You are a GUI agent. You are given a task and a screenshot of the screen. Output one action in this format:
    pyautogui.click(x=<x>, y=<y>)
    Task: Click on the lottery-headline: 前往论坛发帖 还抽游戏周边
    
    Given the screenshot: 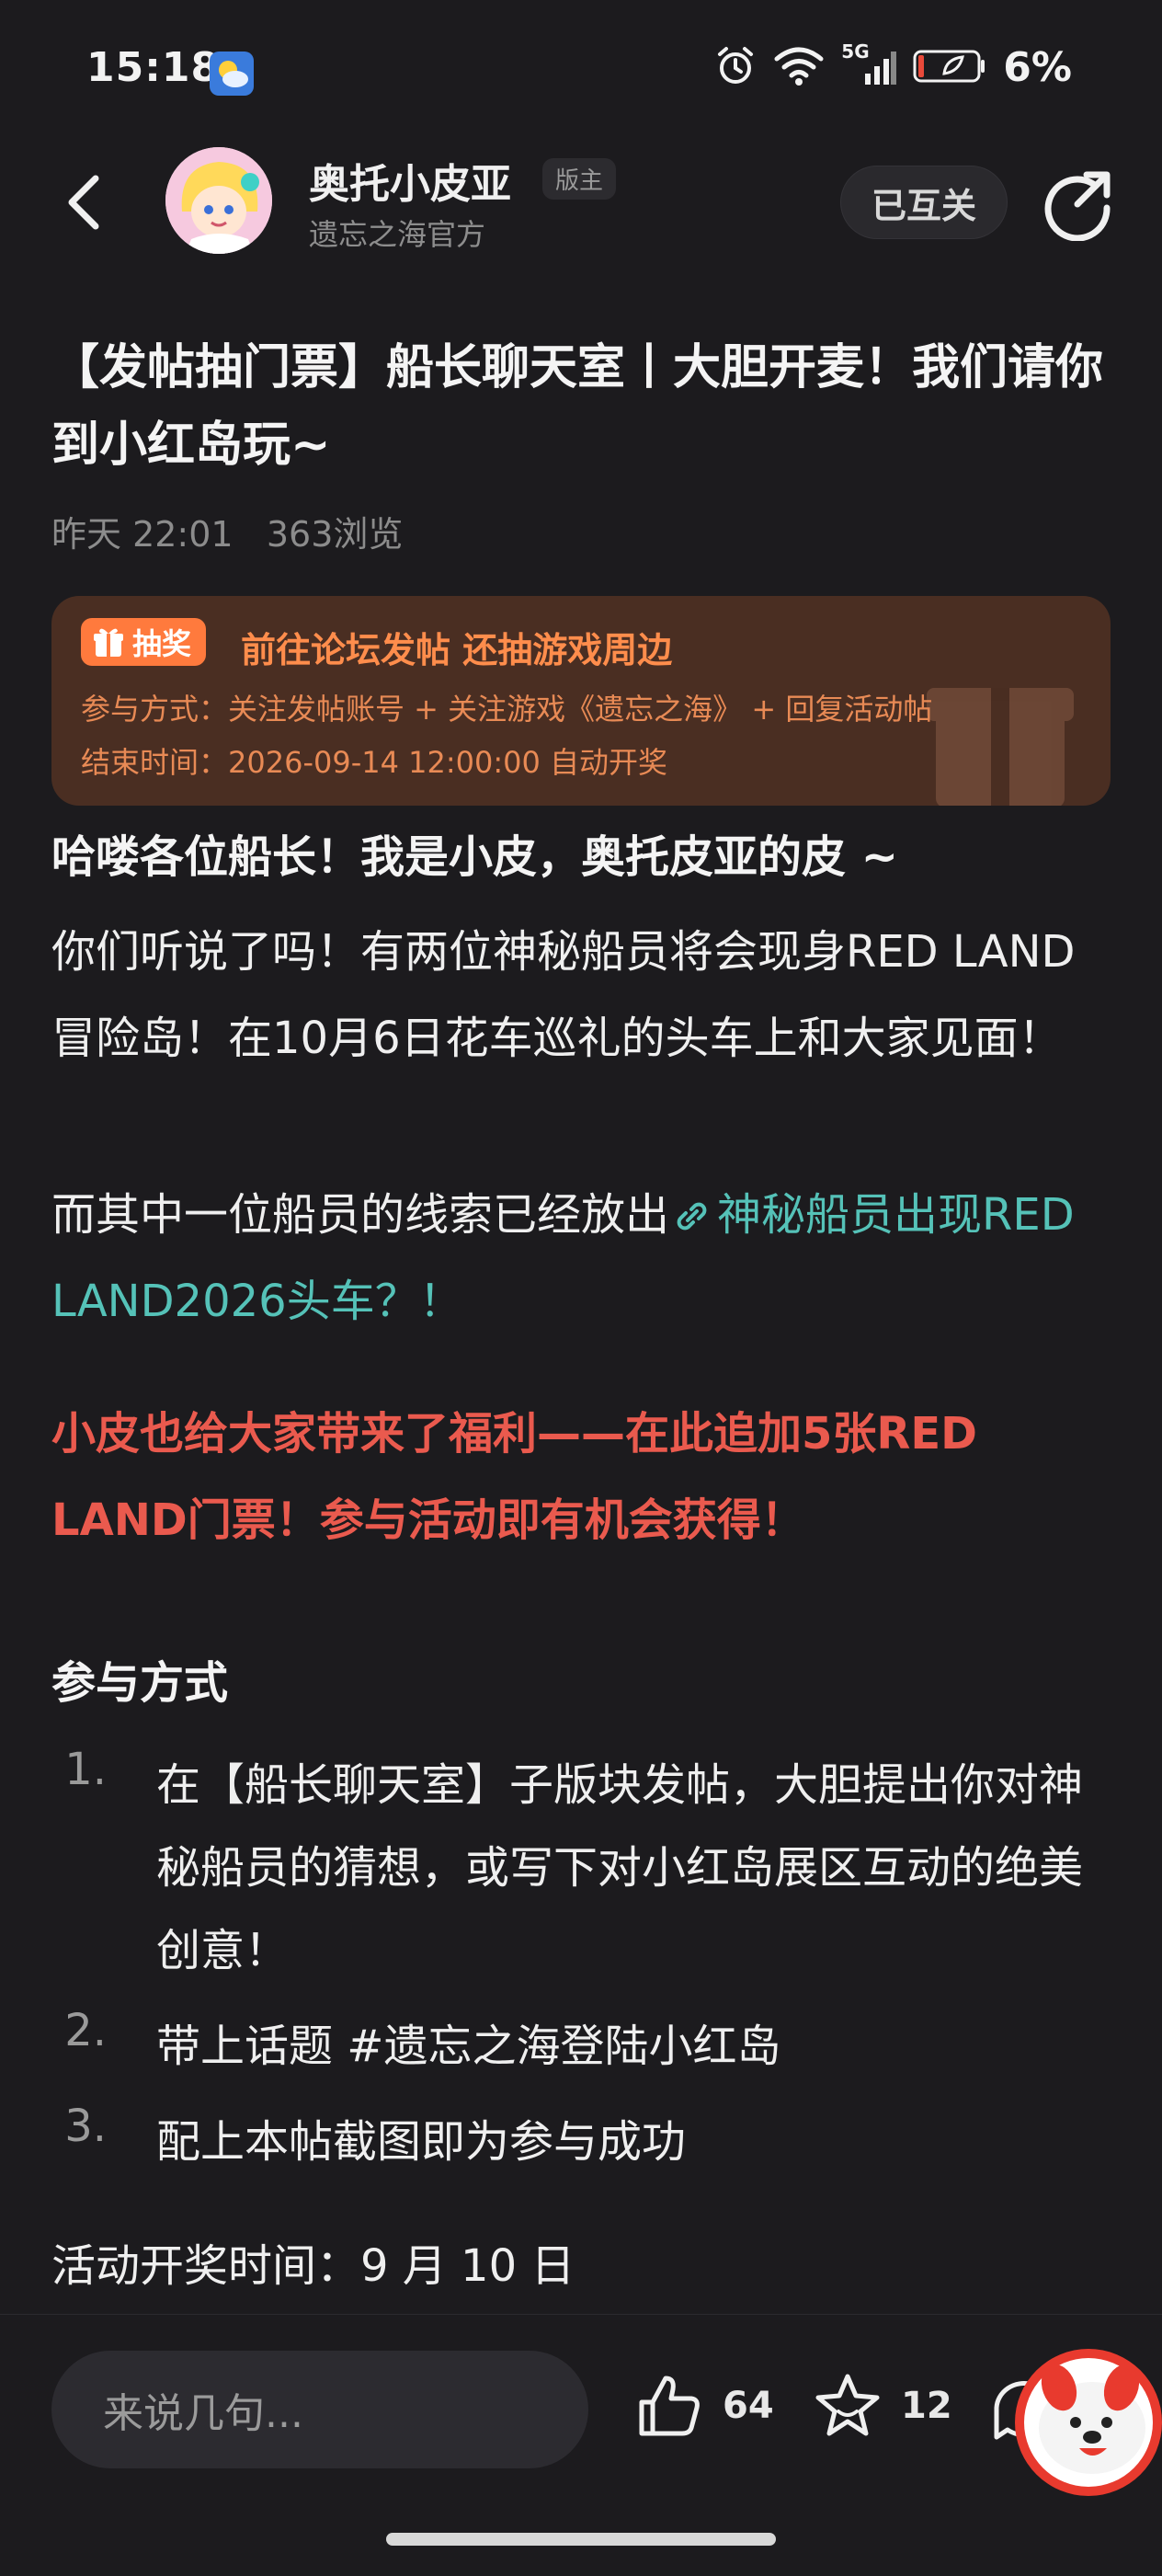 What is the action you would take?
    pyautogui.click(x=457, y=650)
    